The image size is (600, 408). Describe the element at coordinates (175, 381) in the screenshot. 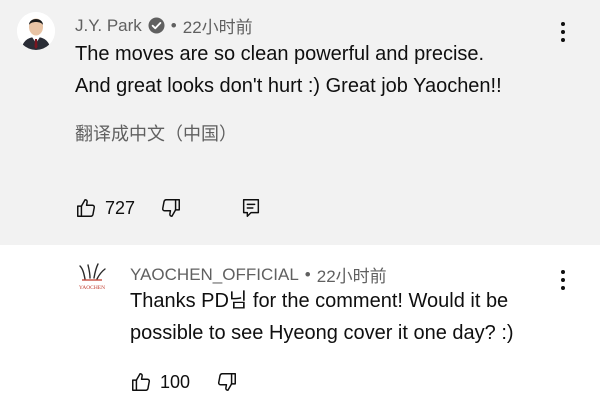

I see `like-count: 100` at that location.